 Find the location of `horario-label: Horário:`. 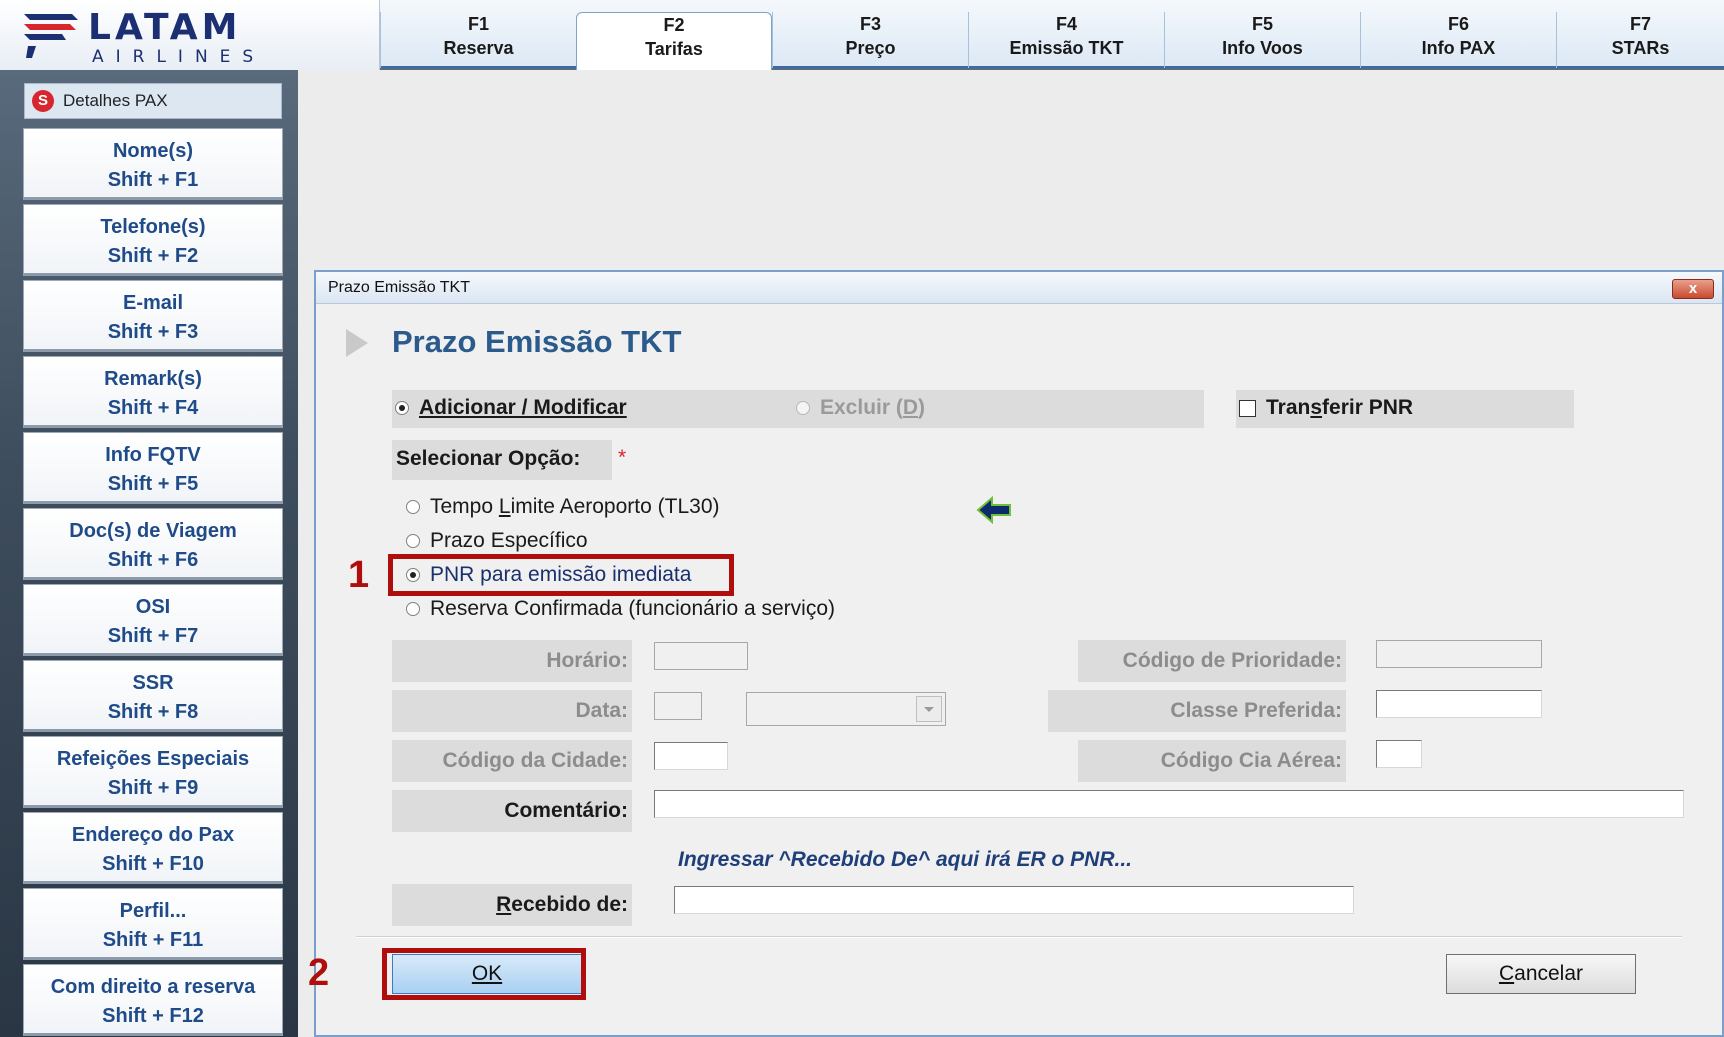

horario-label: Horário: is located at coordinates (512, 661).